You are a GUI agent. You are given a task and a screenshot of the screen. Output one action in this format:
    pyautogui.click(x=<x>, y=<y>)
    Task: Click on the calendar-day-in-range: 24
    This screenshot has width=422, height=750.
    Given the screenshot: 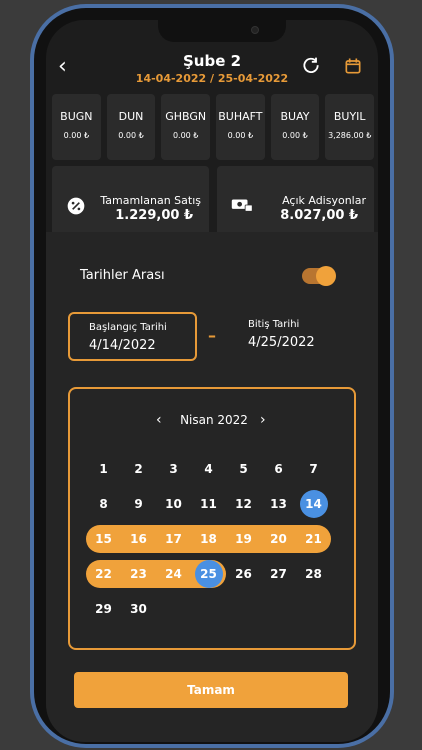 What is the action you would take?
    pyautogui.click(x=173, y=573)
    